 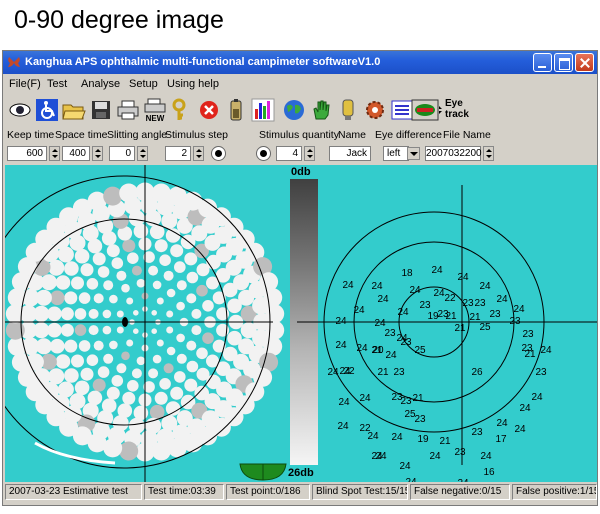 I want to click on keep-time-field: 600, so click(x=27, y=153).